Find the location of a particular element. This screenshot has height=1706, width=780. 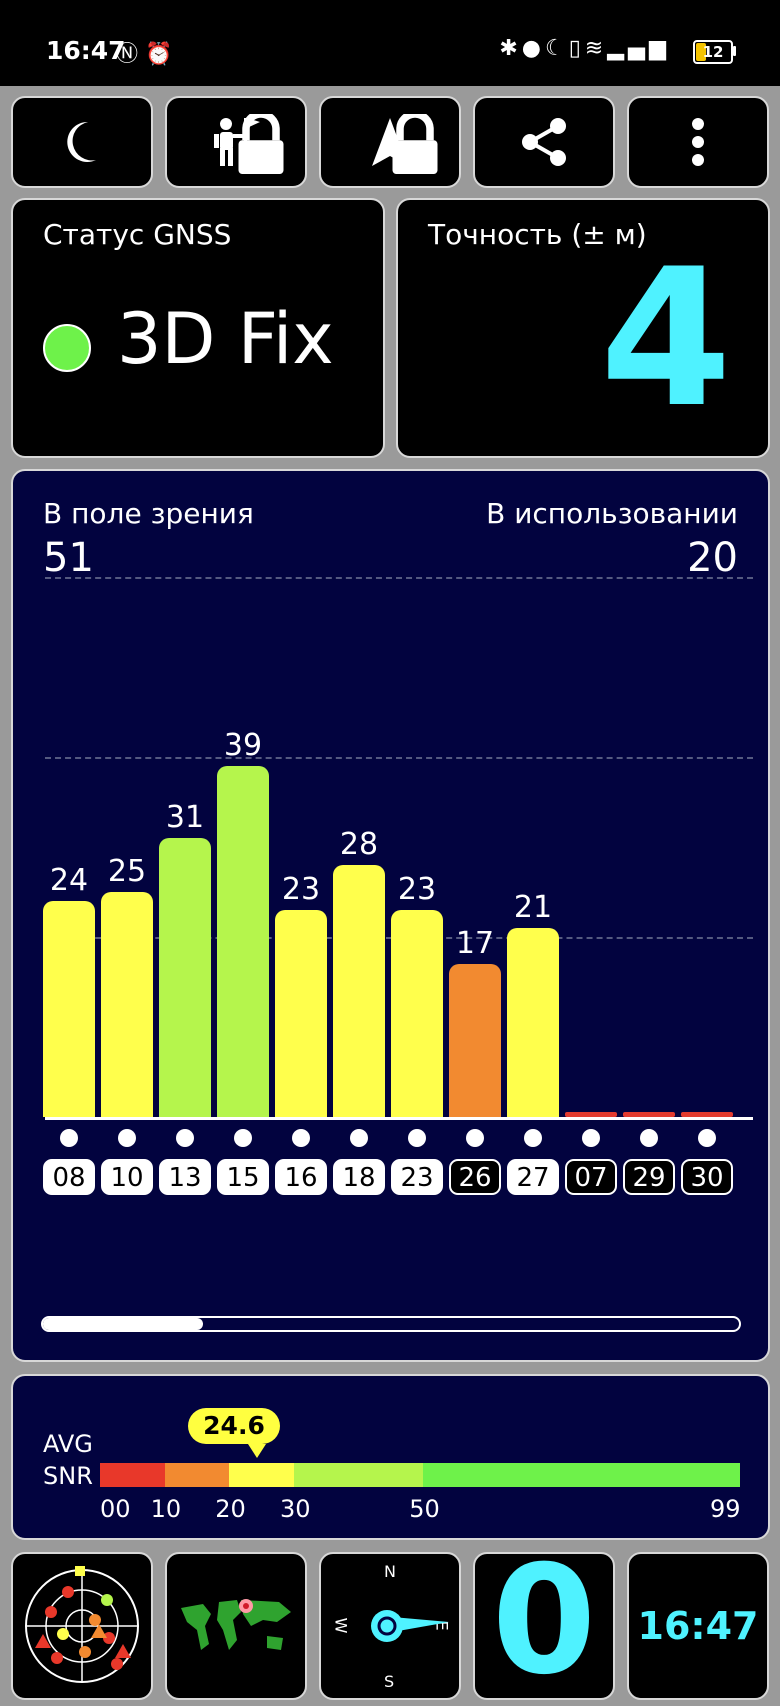

battery-icon: 12 is located at coordinates (713, 52).